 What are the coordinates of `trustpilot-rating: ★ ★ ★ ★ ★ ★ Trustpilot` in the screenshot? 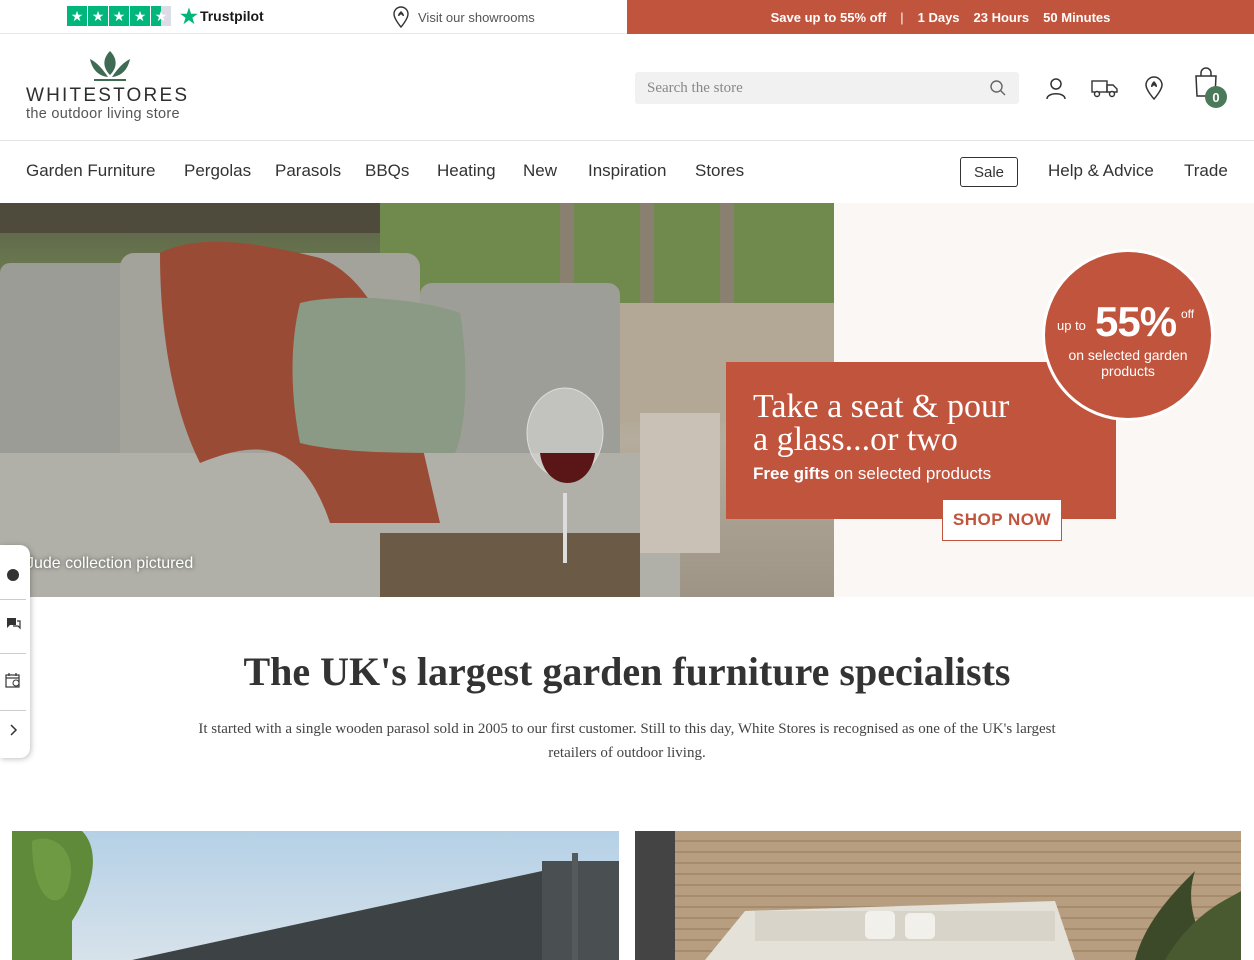 It's located at (165, 16).